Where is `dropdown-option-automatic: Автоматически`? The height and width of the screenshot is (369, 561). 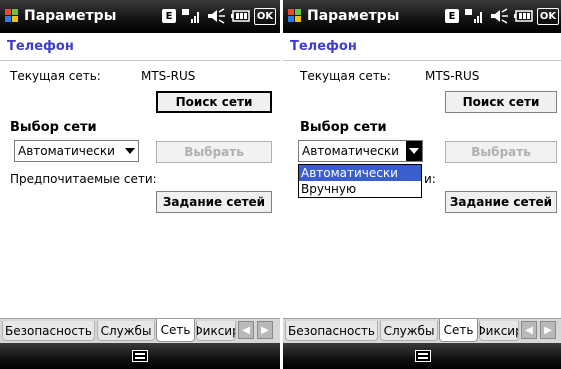
dropdown-option-automatic: Автоматически is located at coordinates (360, 173).